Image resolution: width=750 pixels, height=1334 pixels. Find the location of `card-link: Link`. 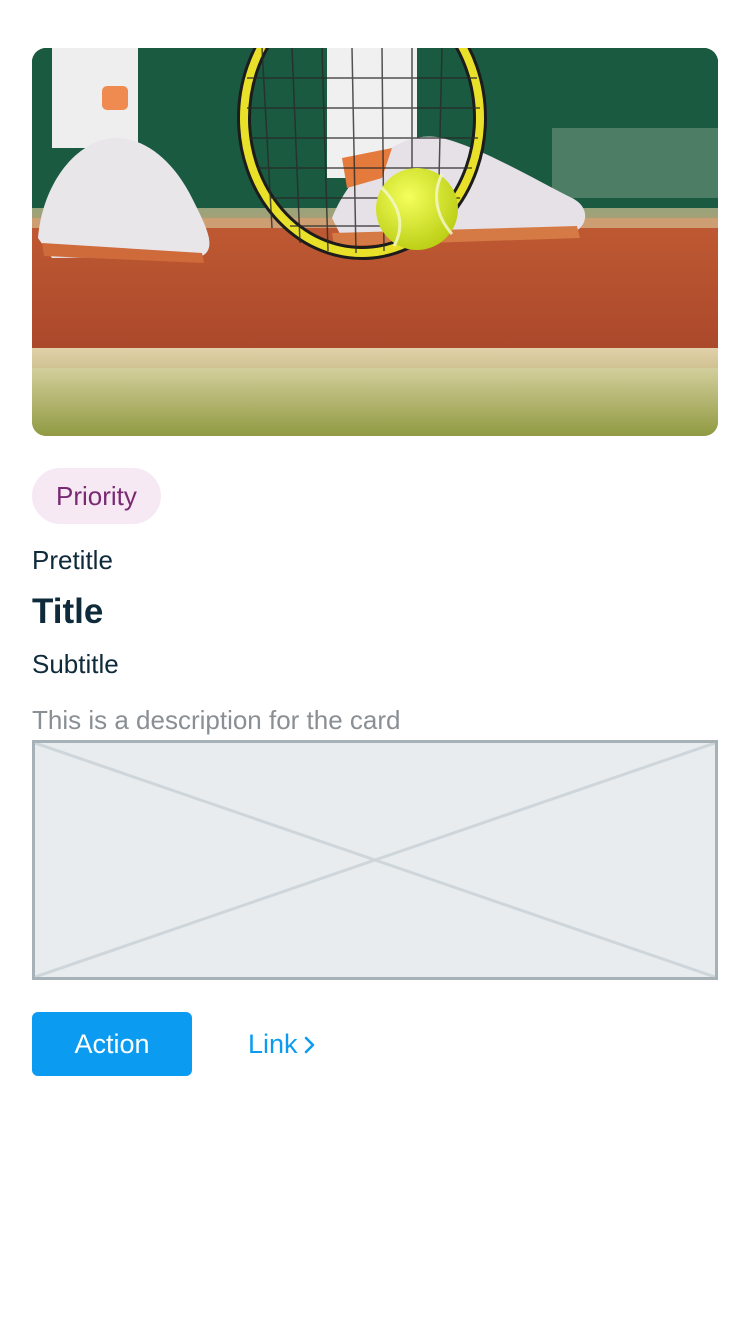

card-link: Link is located at coordinates (282, 1044).